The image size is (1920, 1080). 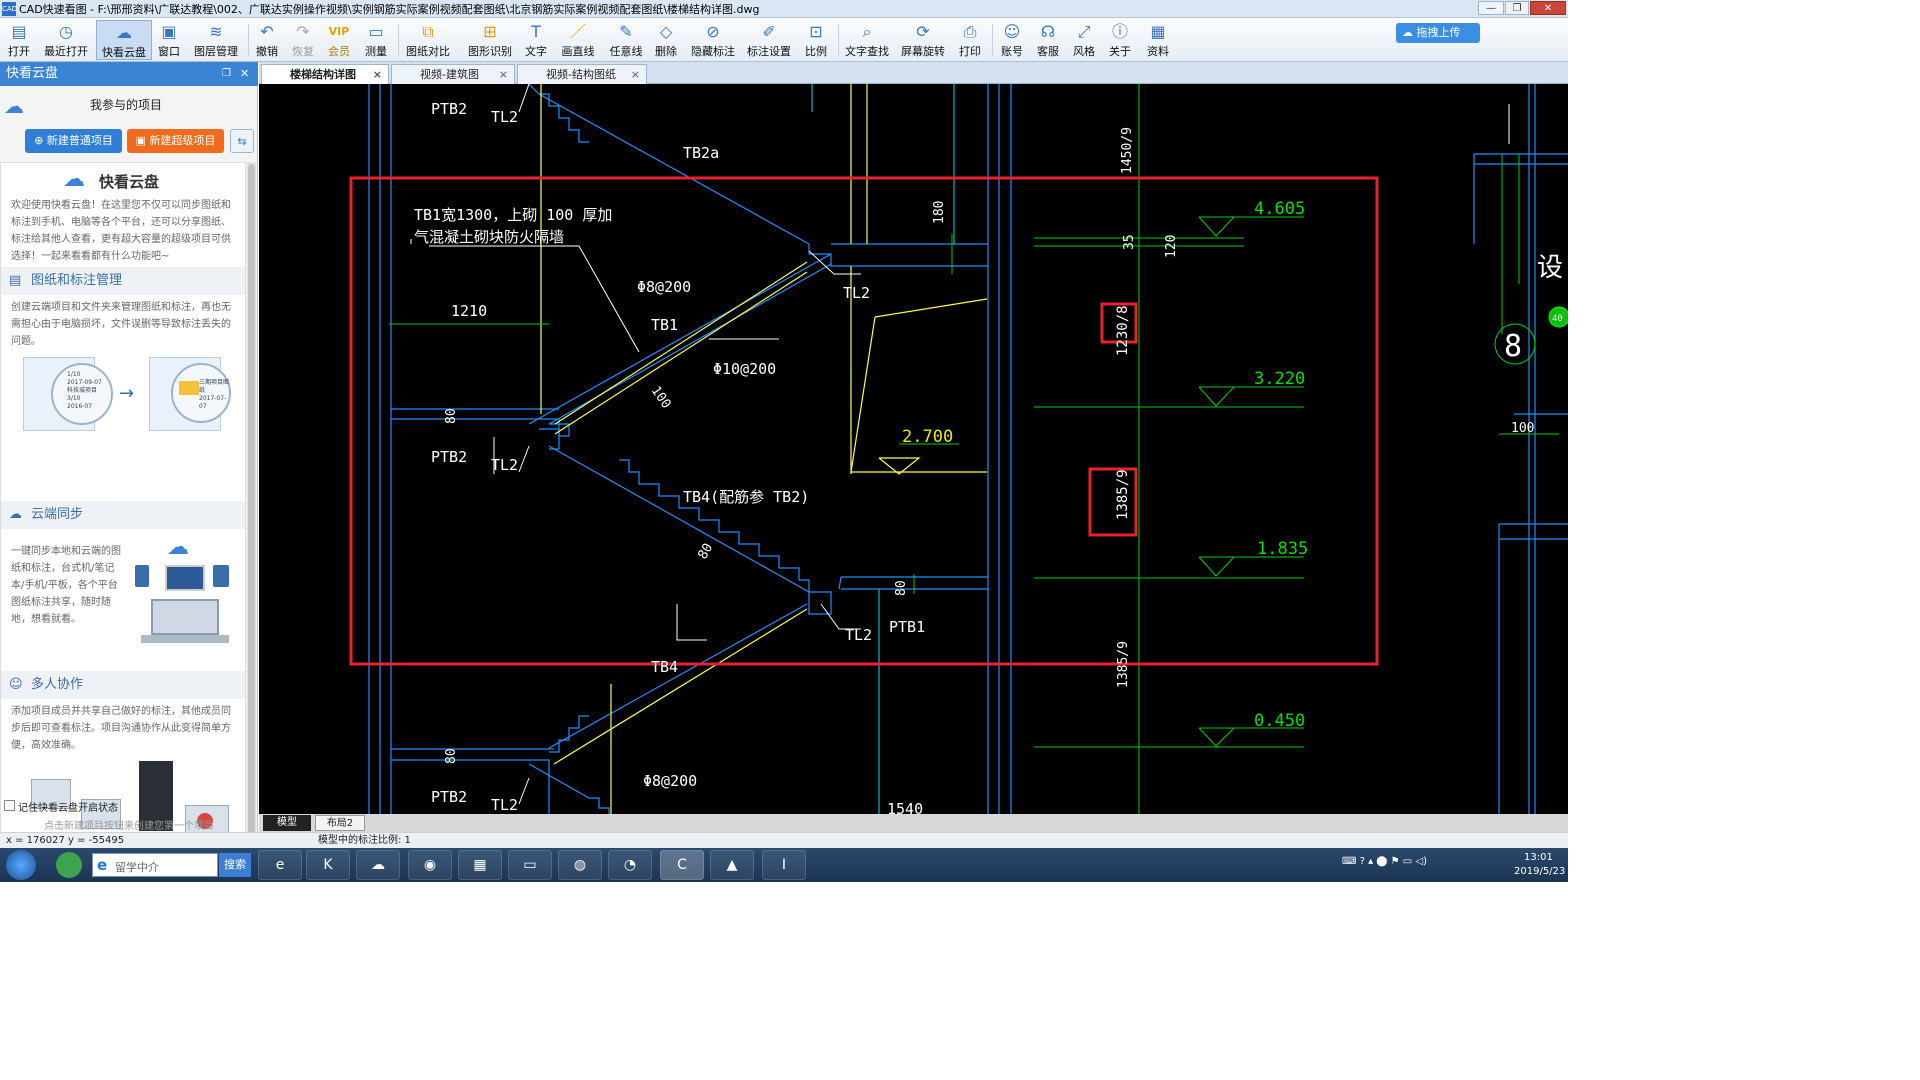 What do you see at coordinates (1120, 40) in the screenshot?
I see `about-button: ⓘ 关于` at bounding box center [1120, 40].